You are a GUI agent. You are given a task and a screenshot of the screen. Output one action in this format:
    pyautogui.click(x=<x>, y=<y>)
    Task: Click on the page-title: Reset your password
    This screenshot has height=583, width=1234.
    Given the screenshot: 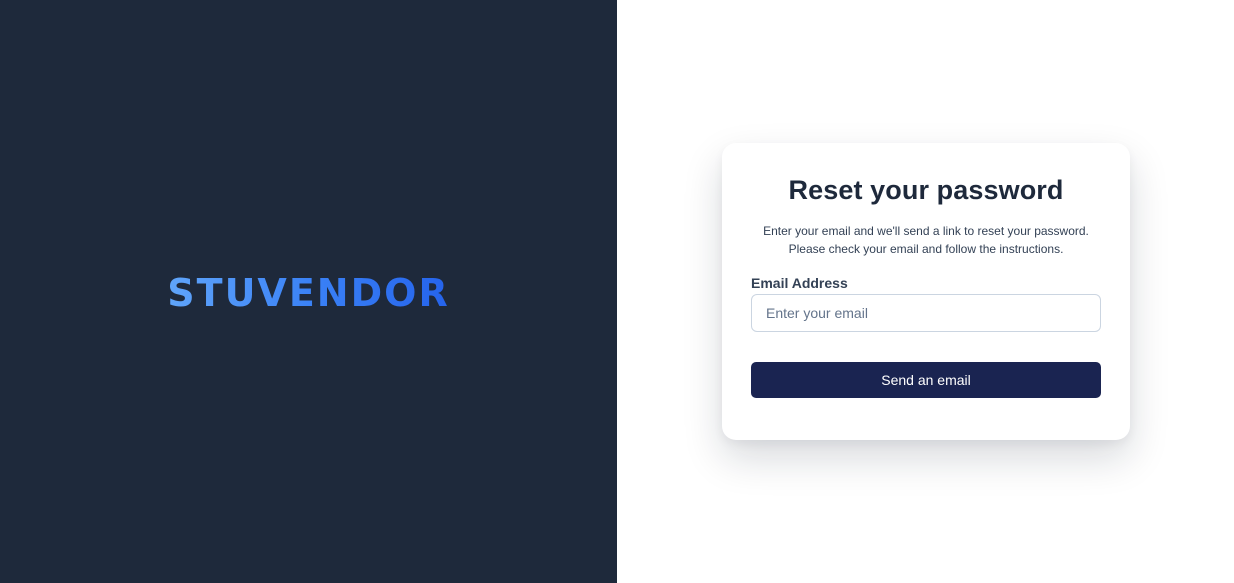 What is the action you would take?
    pyautogui.click(x=926, y=190)
    